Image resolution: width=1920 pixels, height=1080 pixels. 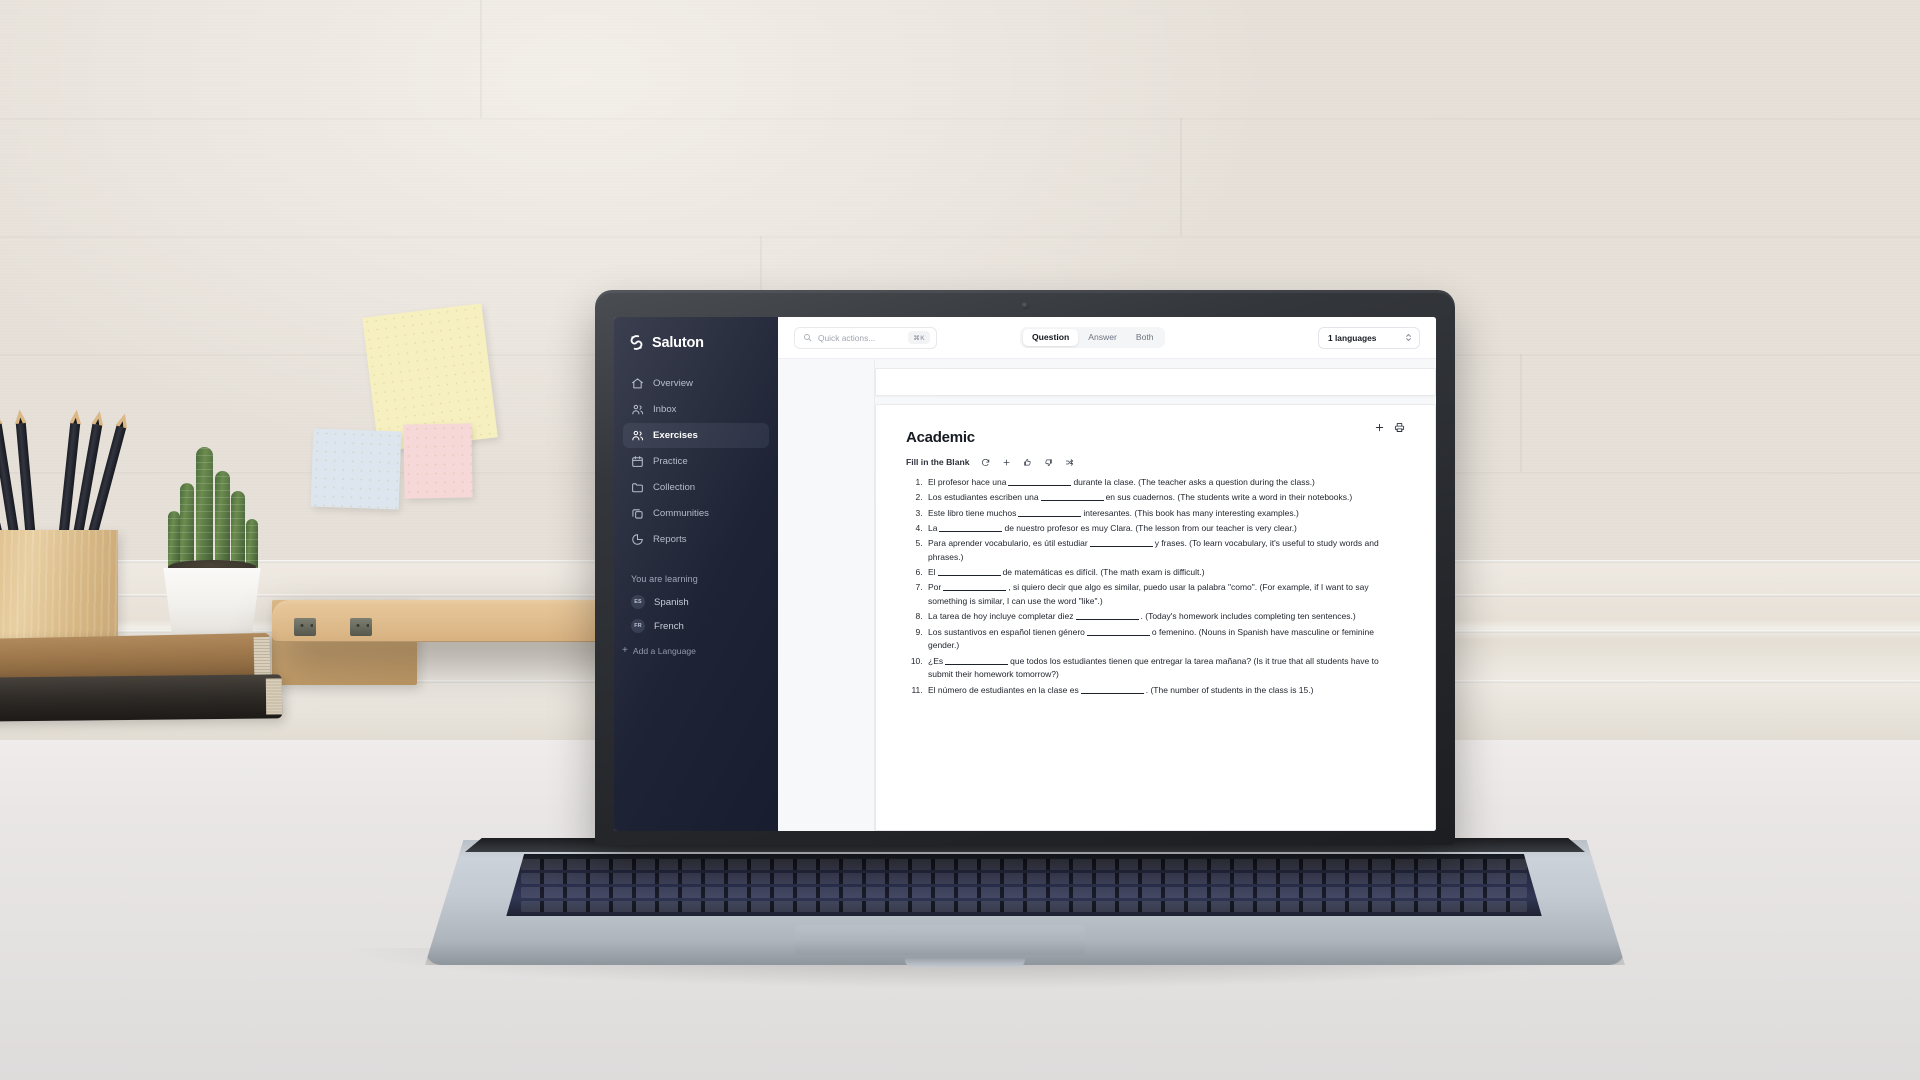 What do you see at coordinates (938, 462) in the screenshot?
I see `exercise-type-label: Fill in the Blank` at bounding box center [938, 462].